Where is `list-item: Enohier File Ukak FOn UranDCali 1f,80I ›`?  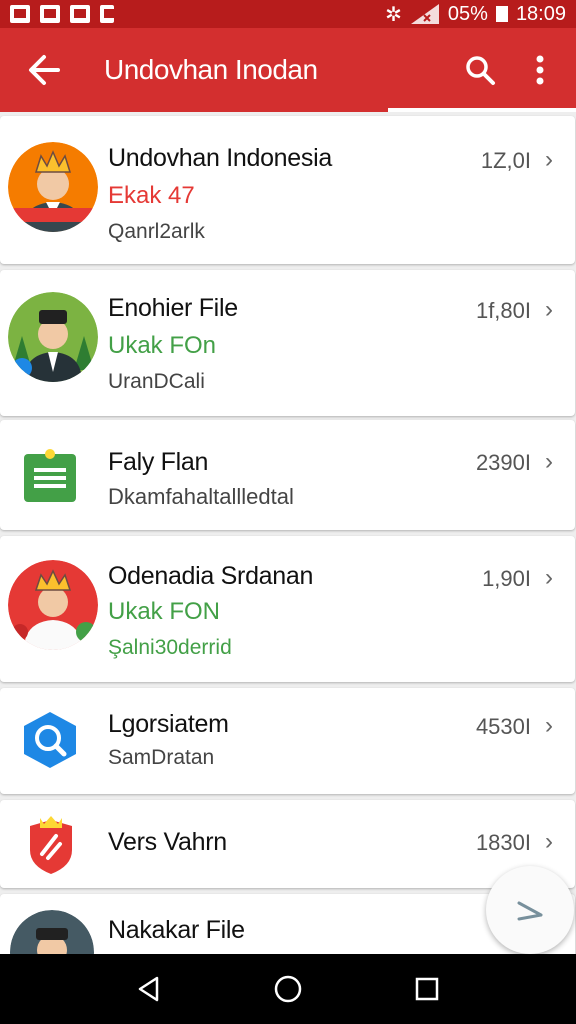 list-item: Enohier File Ukak FOn UranDCali 1f,80I › is located at coordinates (287, 343).